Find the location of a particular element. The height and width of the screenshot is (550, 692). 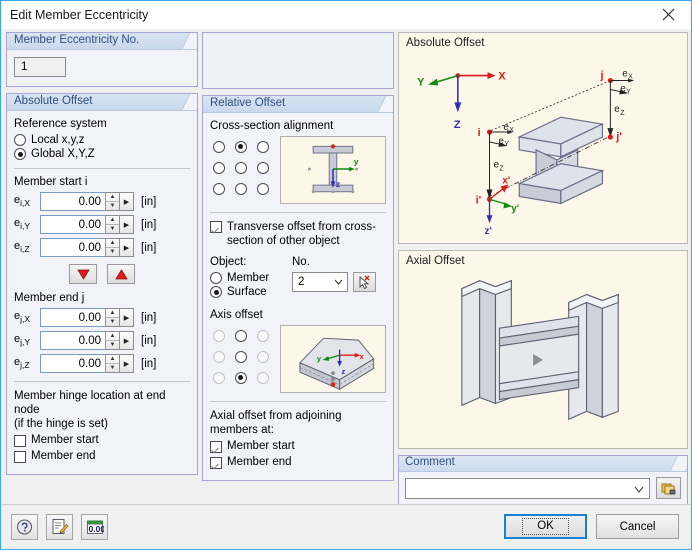

checkbox-hinge-member-end: Member end is located at coordinates (102, 456).